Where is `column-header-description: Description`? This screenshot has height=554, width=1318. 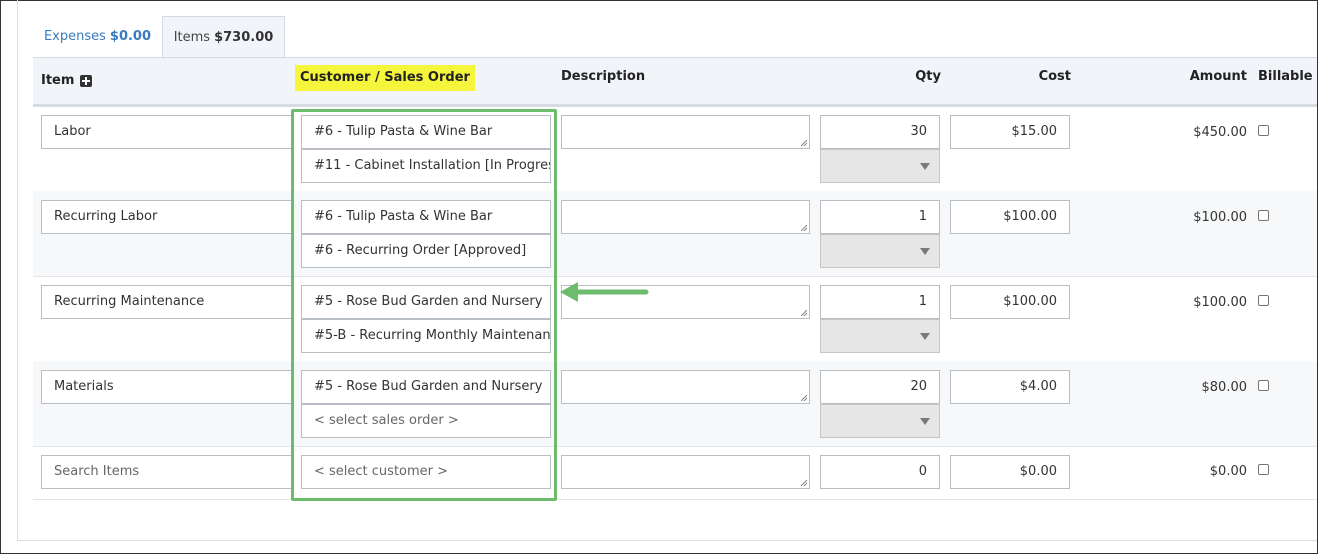 column-header-description: Description is located at coordinates (603, 76).